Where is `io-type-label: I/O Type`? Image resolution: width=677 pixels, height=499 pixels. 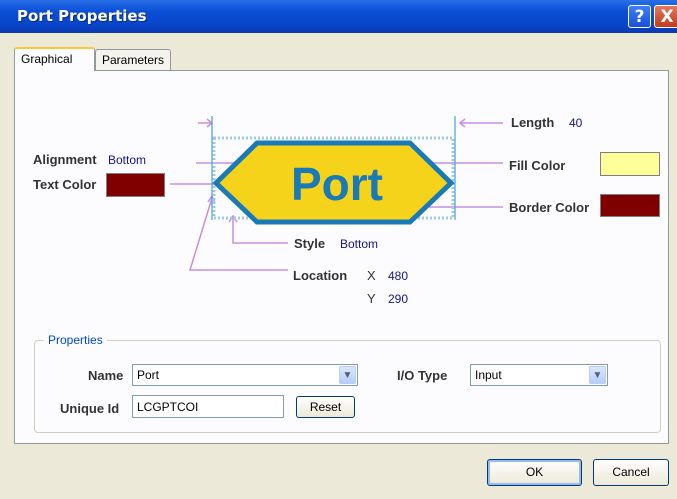
io-type-label: I/O Type is located at coordinates (422, 375).